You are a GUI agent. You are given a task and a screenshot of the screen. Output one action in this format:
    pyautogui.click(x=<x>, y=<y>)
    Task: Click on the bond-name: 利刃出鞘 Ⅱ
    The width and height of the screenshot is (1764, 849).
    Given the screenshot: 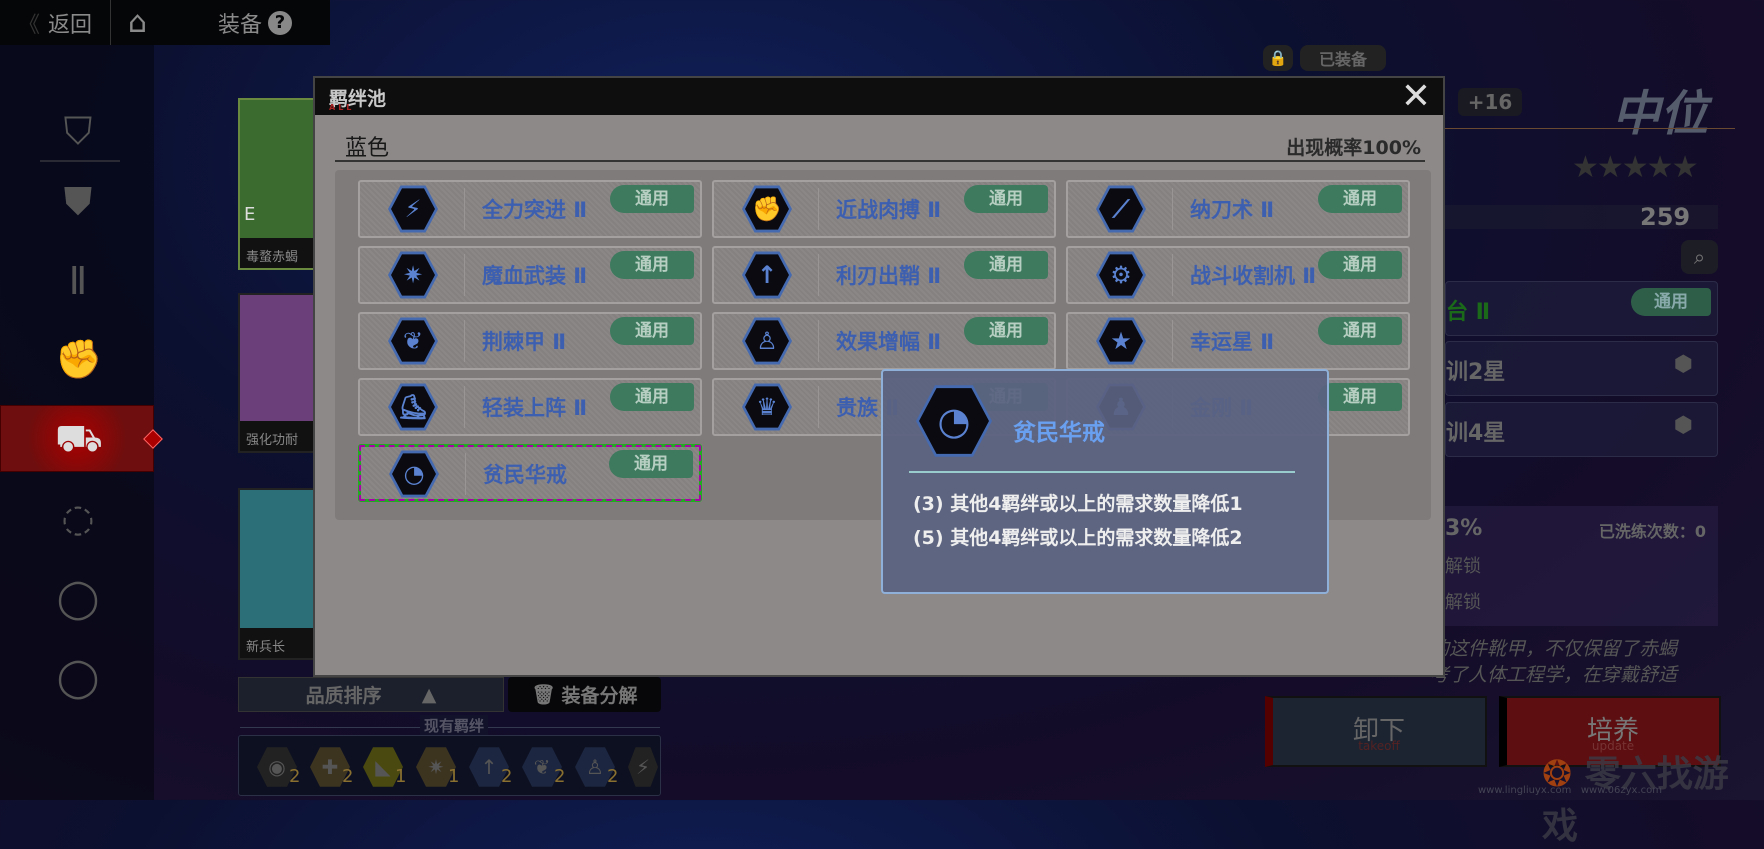 What is the action you would take?
    pyautogui.click(x=889, y=276)
    